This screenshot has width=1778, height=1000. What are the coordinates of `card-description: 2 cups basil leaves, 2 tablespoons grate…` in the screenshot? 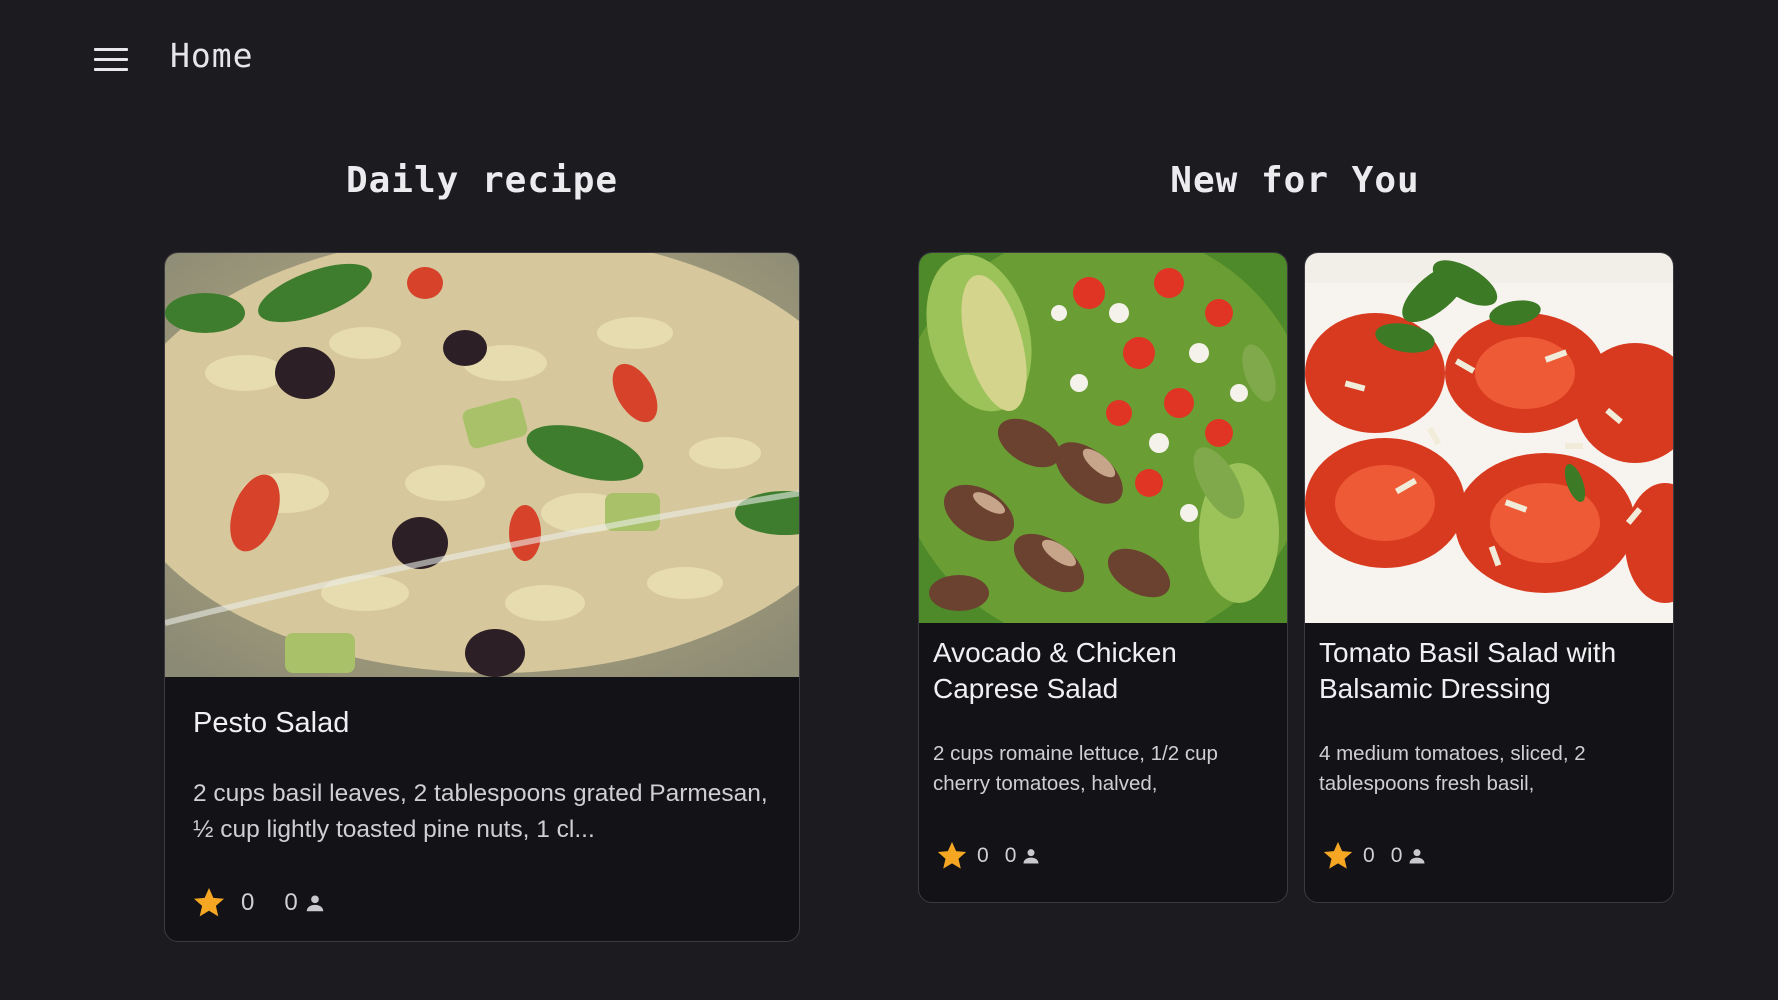 It's located at (480, 811).